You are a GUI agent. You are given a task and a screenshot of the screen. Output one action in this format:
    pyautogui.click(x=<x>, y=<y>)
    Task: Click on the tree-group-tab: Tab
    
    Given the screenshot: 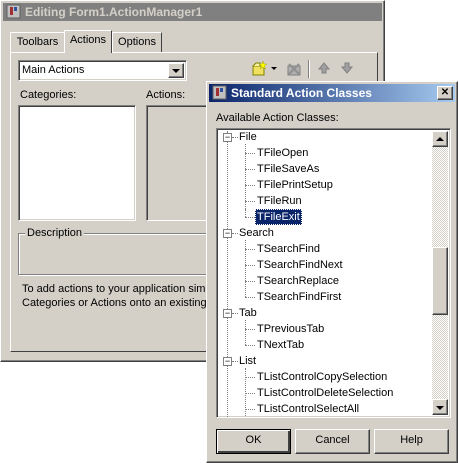 What is the action you would take?
    pyautogui.click(x=248, y=313)
    